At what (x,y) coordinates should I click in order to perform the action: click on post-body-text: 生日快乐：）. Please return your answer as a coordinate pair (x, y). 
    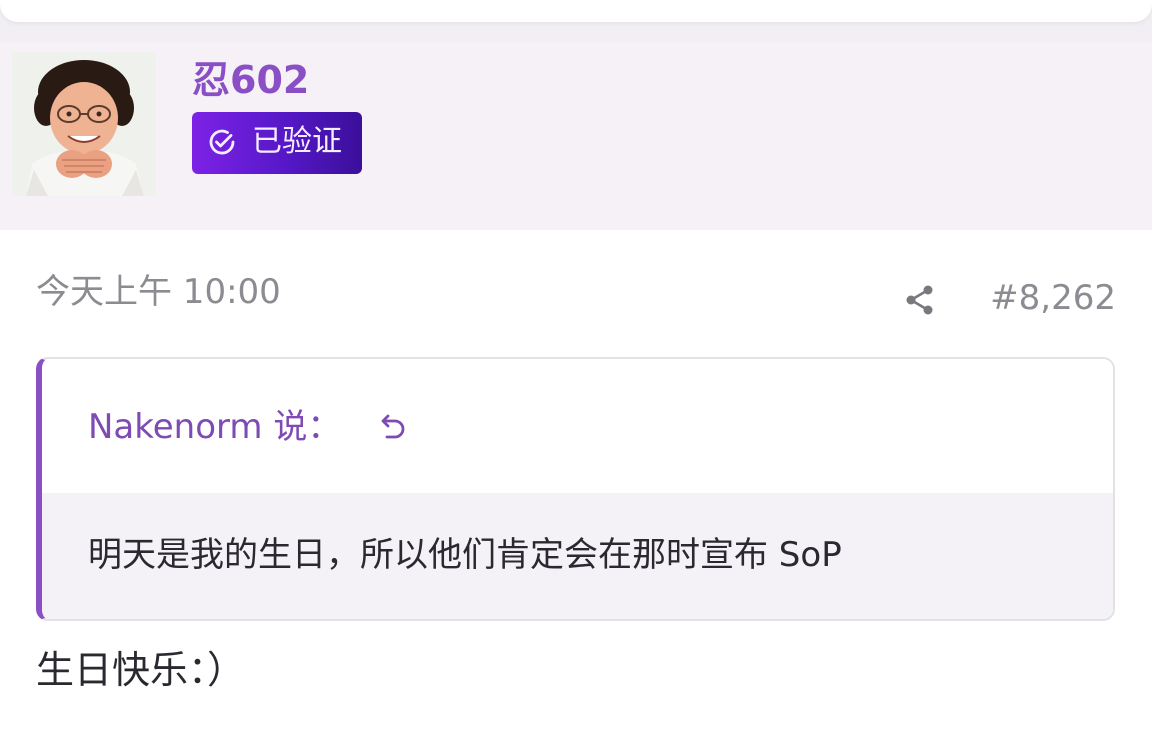
    Looking at the image, I should click on (141, 670).